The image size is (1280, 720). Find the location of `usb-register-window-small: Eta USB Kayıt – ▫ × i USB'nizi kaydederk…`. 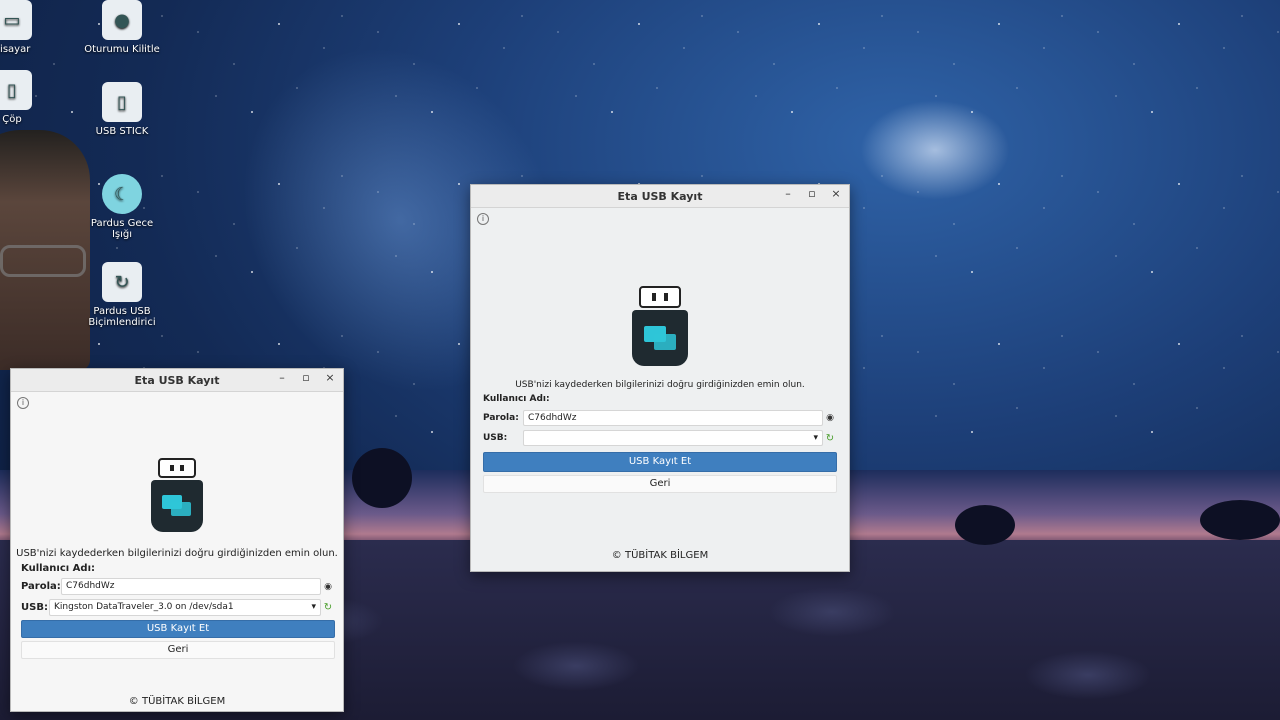

usb-register-window-small: Eta USB Kayıt – ▫ × i USB'nizi kaydederk… is located at coordinates (177, 540).